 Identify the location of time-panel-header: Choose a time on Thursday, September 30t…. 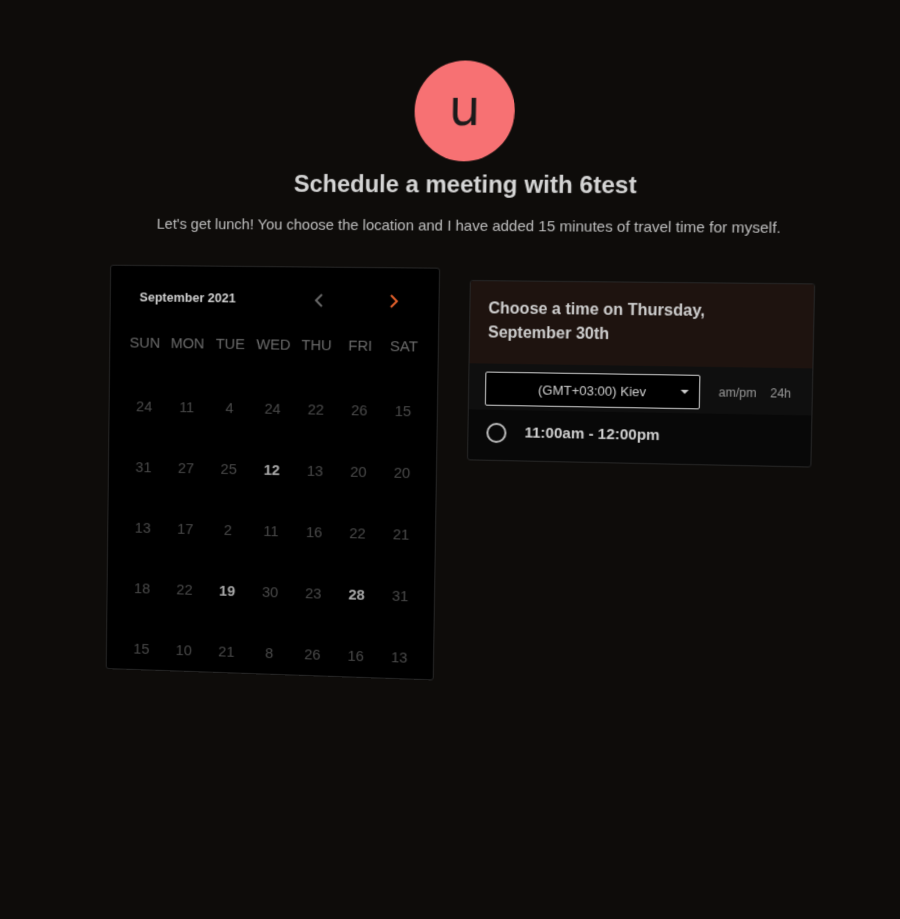
(642, 324).